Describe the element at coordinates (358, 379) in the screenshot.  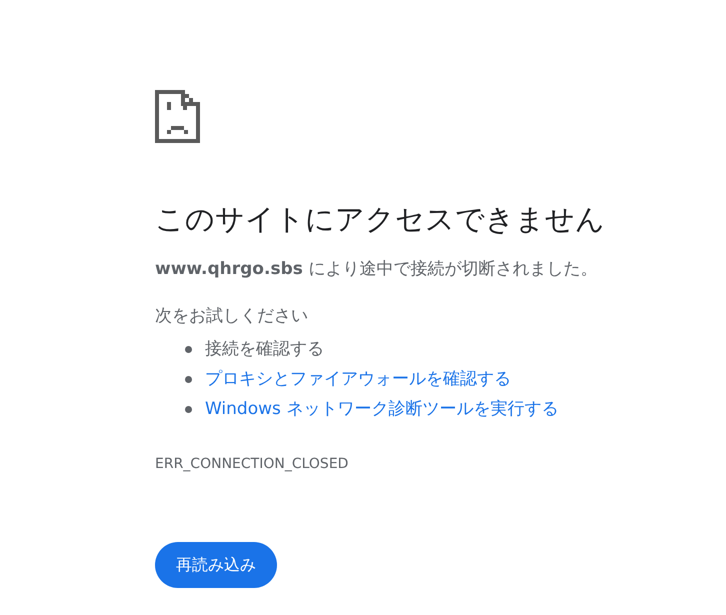
I see `suggestion-link: プロキシとファイアウォールを確認する` at that location.